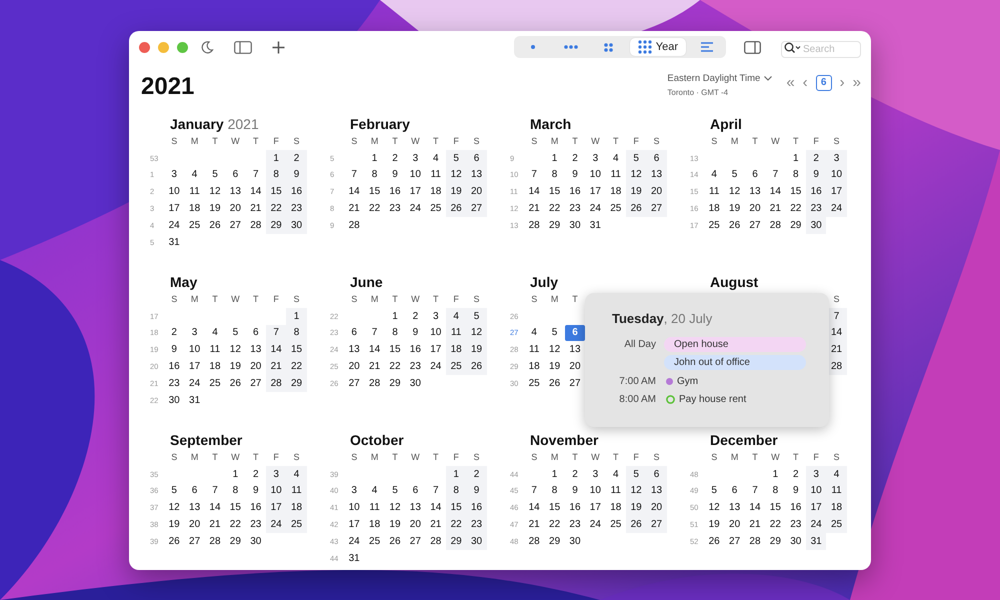  What do you see at coordinates (354, 191) in the screenshot?
I see `calendar-date: 14` at bounding box center [354, 191].